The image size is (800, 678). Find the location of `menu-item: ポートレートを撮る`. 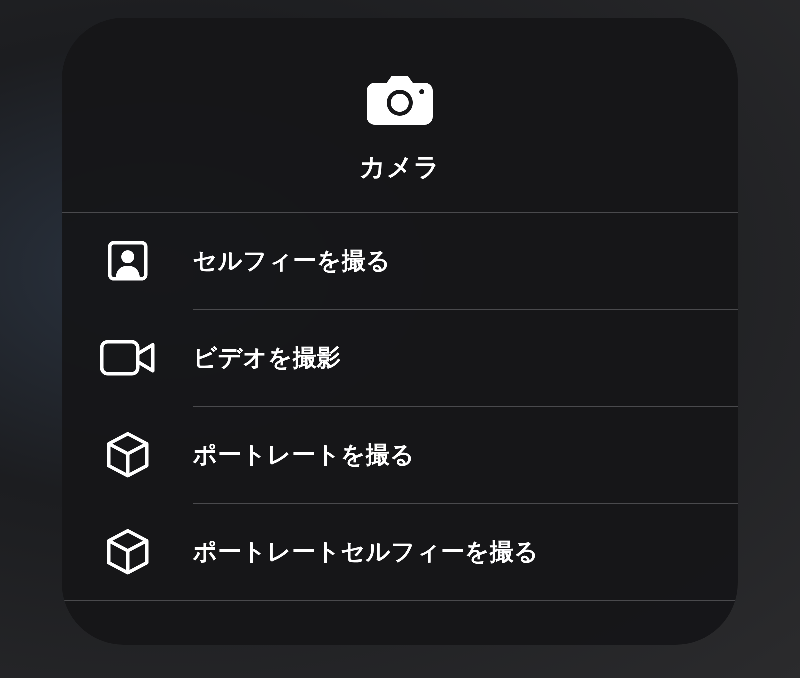

menu-item: ポートレートを撮る is located at coordinates (400, 455).